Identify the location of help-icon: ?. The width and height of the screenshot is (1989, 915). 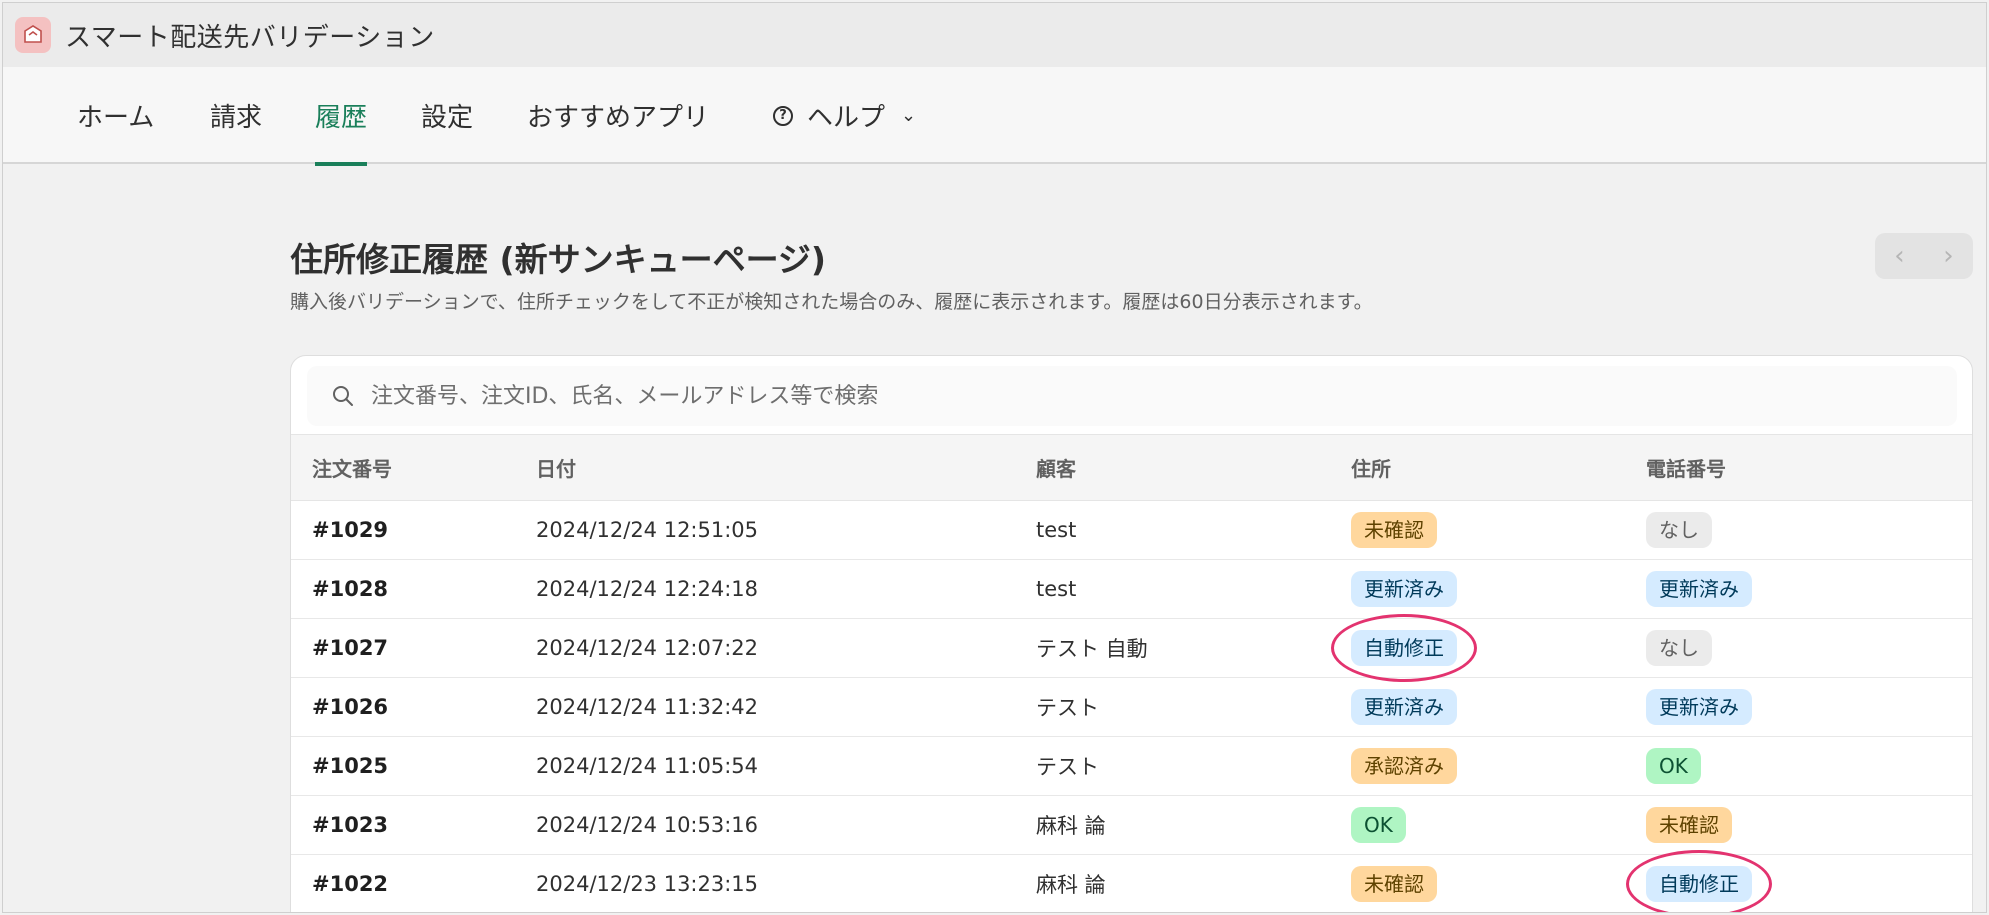
(783, 115).